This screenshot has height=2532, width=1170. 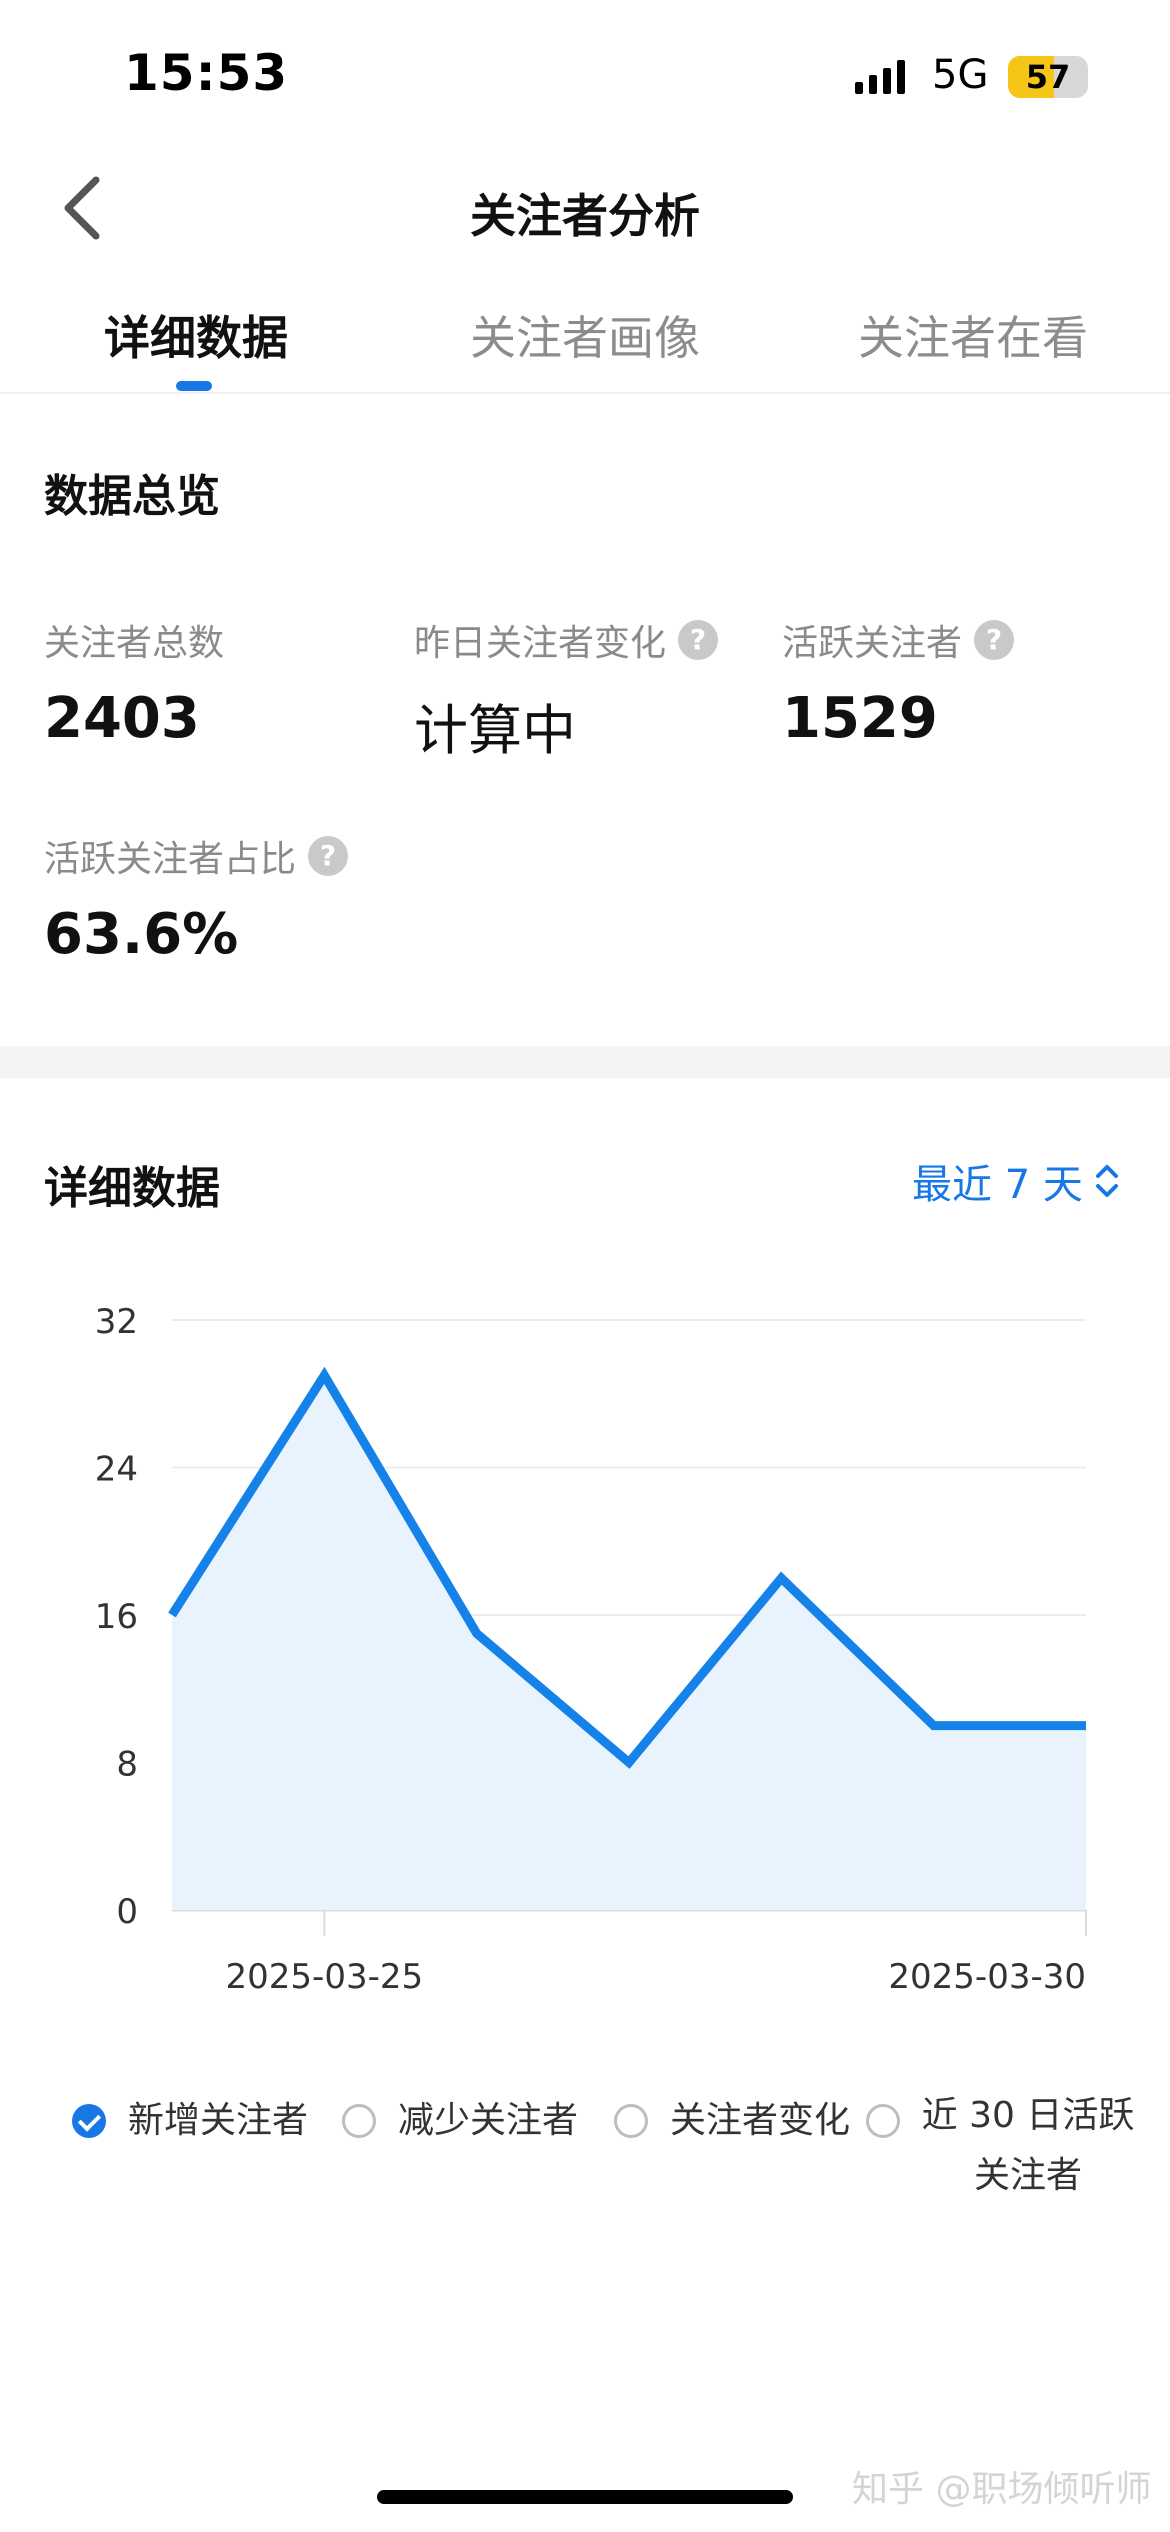 I want to click on page-title: 关注者分析, so click(x=585, y=216).